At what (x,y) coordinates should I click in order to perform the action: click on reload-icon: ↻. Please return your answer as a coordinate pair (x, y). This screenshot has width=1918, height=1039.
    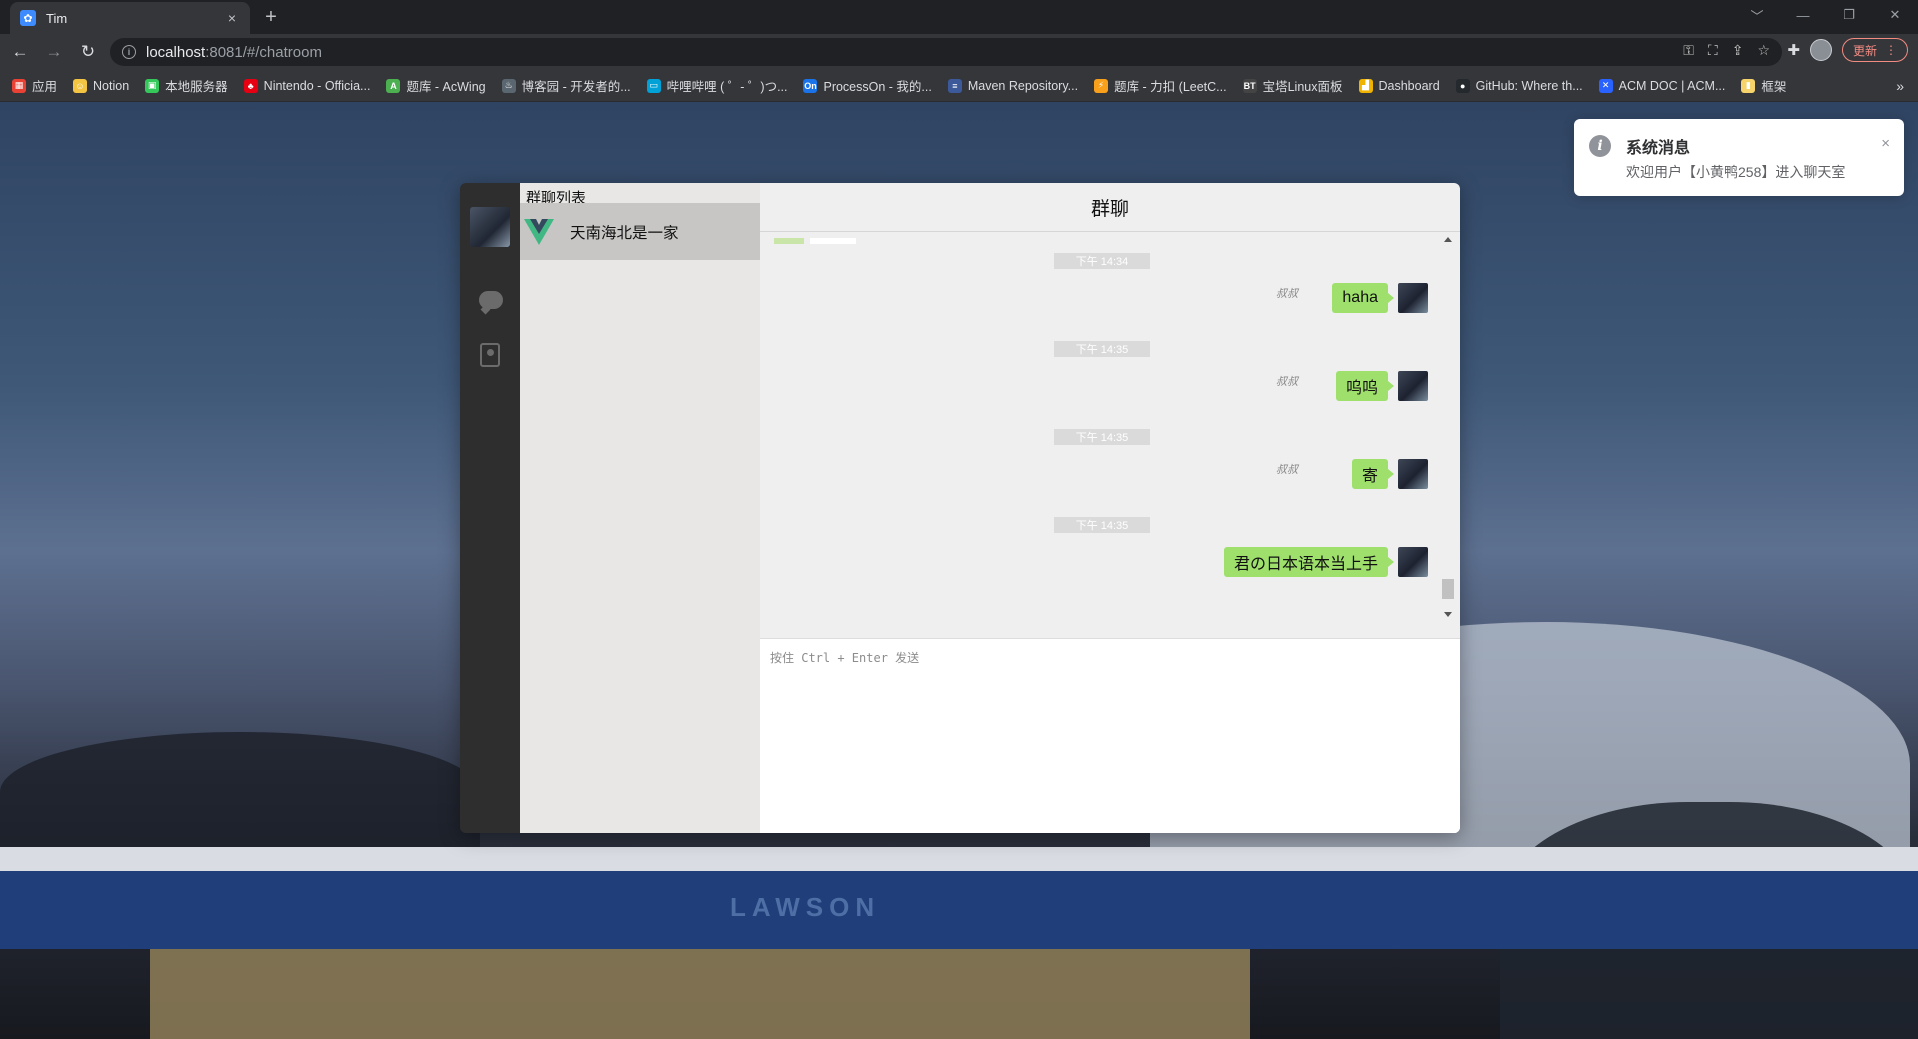
    Looking at the image, I should click on (88, 52).